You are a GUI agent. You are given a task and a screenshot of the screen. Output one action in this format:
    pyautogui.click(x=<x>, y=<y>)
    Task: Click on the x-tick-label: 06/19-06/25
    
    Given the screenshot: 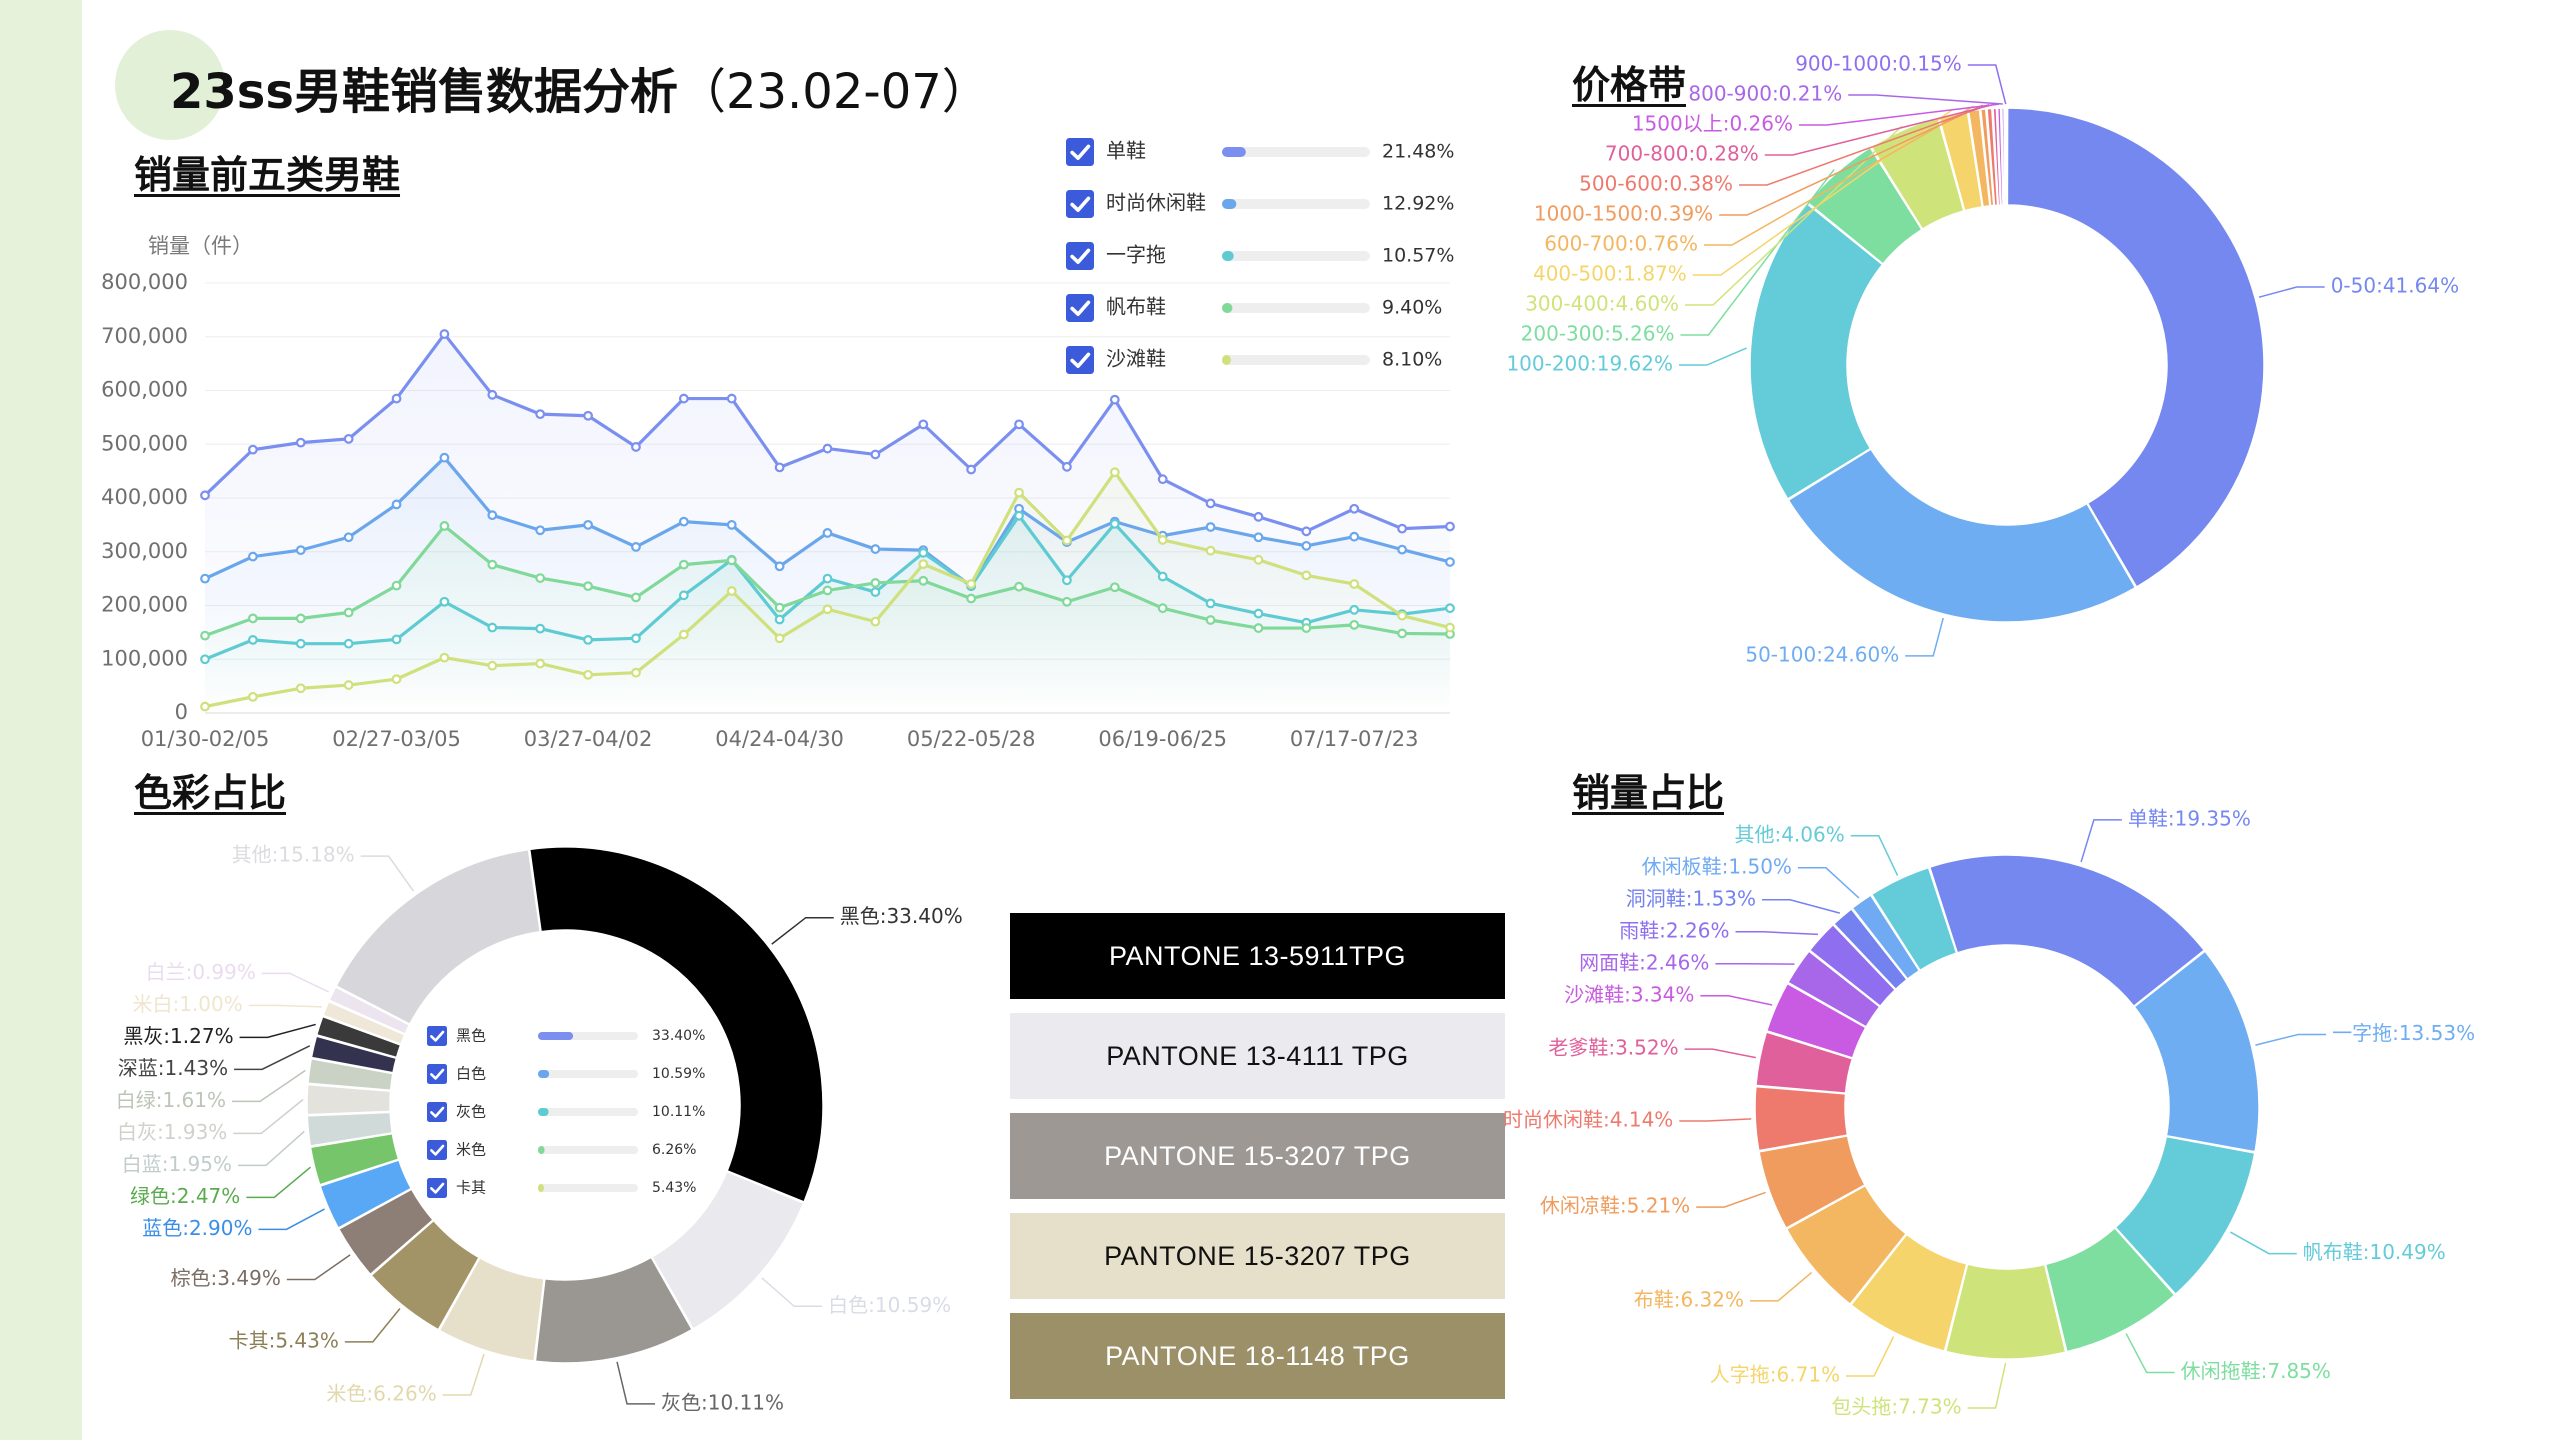 What is the action you would take?
    pyautogui.click(x=1162, y=739)
    